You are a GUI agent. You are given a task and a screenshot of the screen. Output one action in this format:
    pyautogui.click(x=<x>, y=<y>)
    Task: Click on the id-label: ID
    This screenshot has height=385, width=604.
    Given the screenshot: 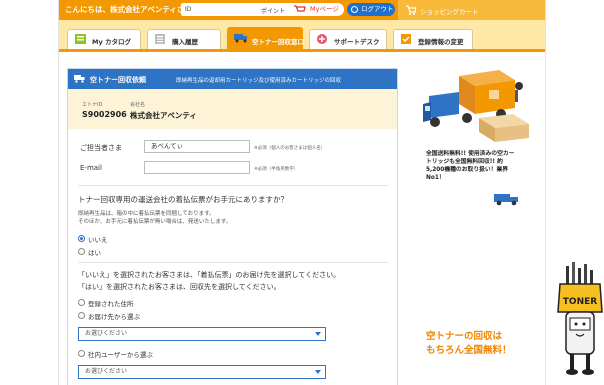 What is the action you would take?
    pyautogui.click(x=188, y=9)
    